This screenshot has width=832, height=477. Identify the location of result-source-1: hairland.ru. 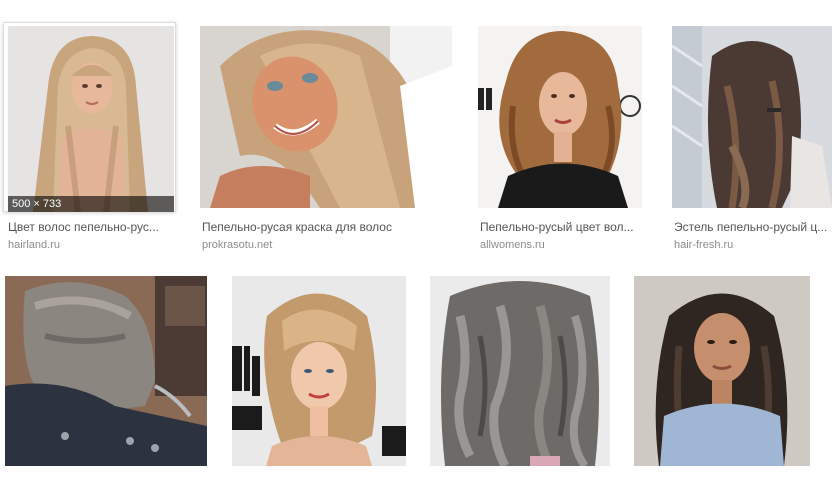
(91, 245).